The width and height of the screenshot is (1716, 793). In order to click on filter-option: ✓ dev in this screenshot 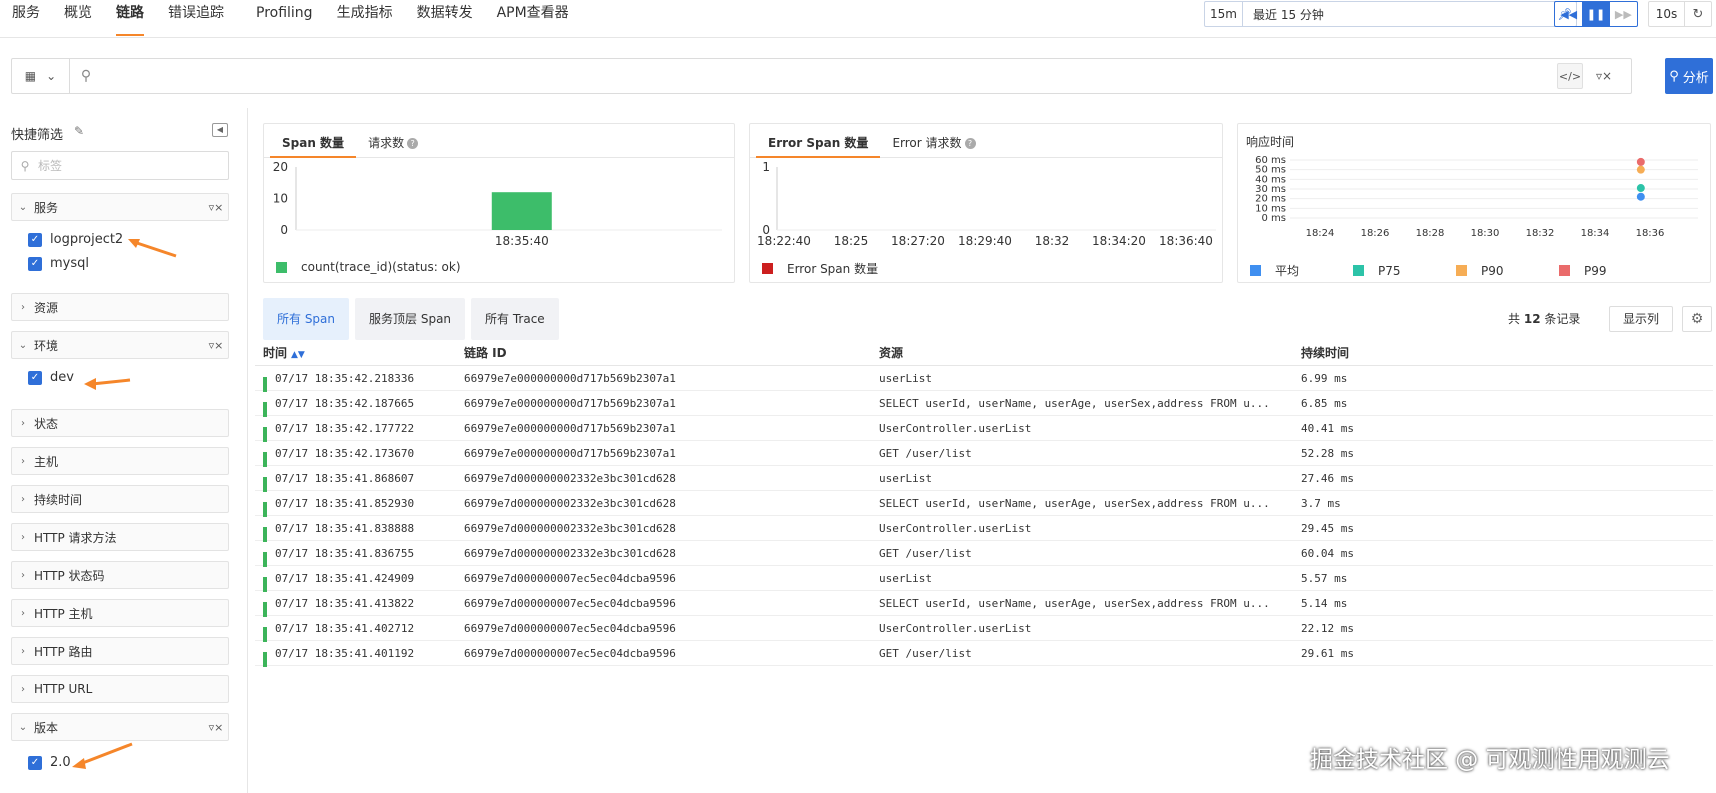, I will do `click(51, 377)`.